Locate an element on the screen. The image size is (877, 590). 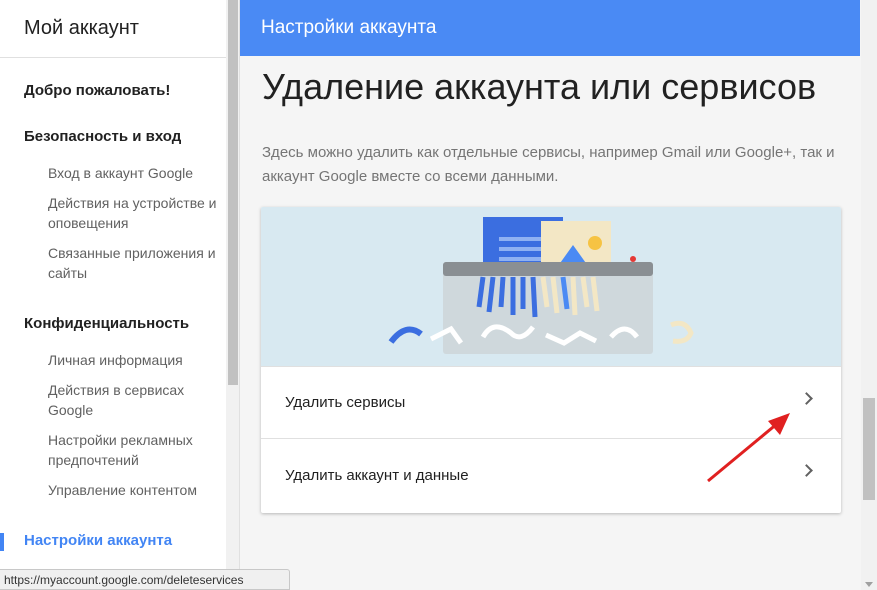
sidebar-item-privacy: Конфиденциальность is located at coordinates (106, 323).